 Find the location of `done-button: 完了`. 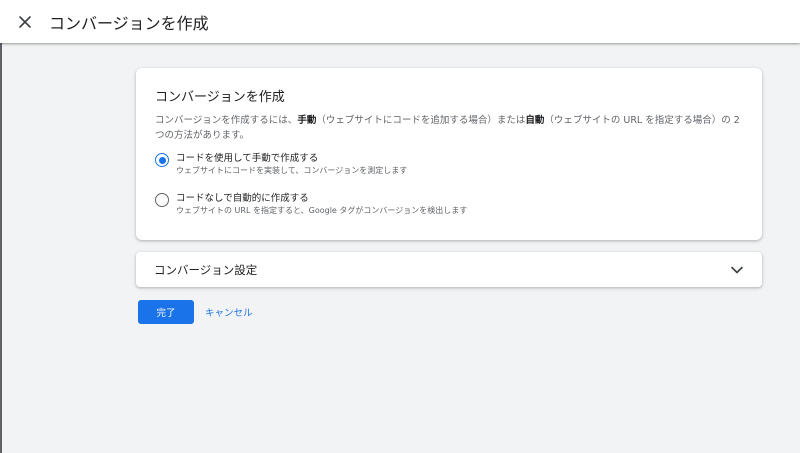

done-button: 完了 is located at coordinates (166, 312).